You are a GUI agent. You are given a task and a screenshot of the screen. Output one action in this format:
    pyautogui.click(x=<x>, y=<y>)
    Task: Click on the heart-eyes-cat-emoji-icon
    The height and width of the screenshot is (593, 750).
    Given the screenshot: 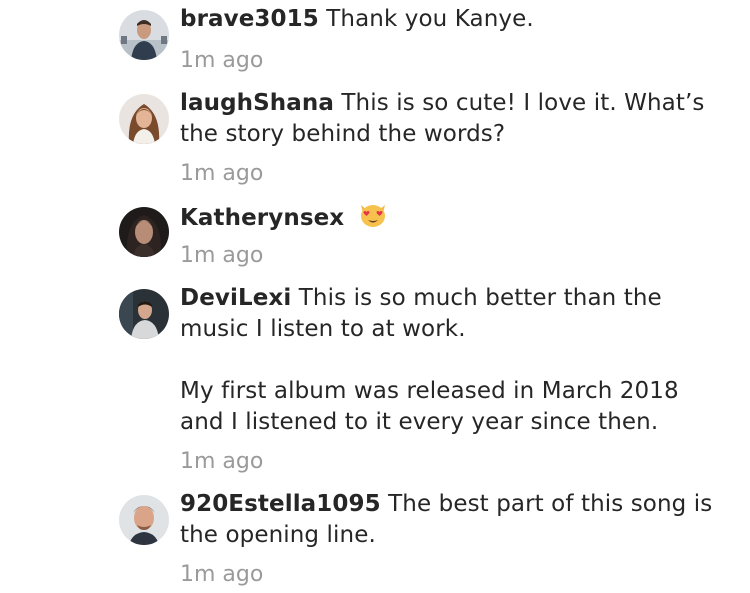 What is the action you would take?
    pyautogui.click(x=373, y=219)
    